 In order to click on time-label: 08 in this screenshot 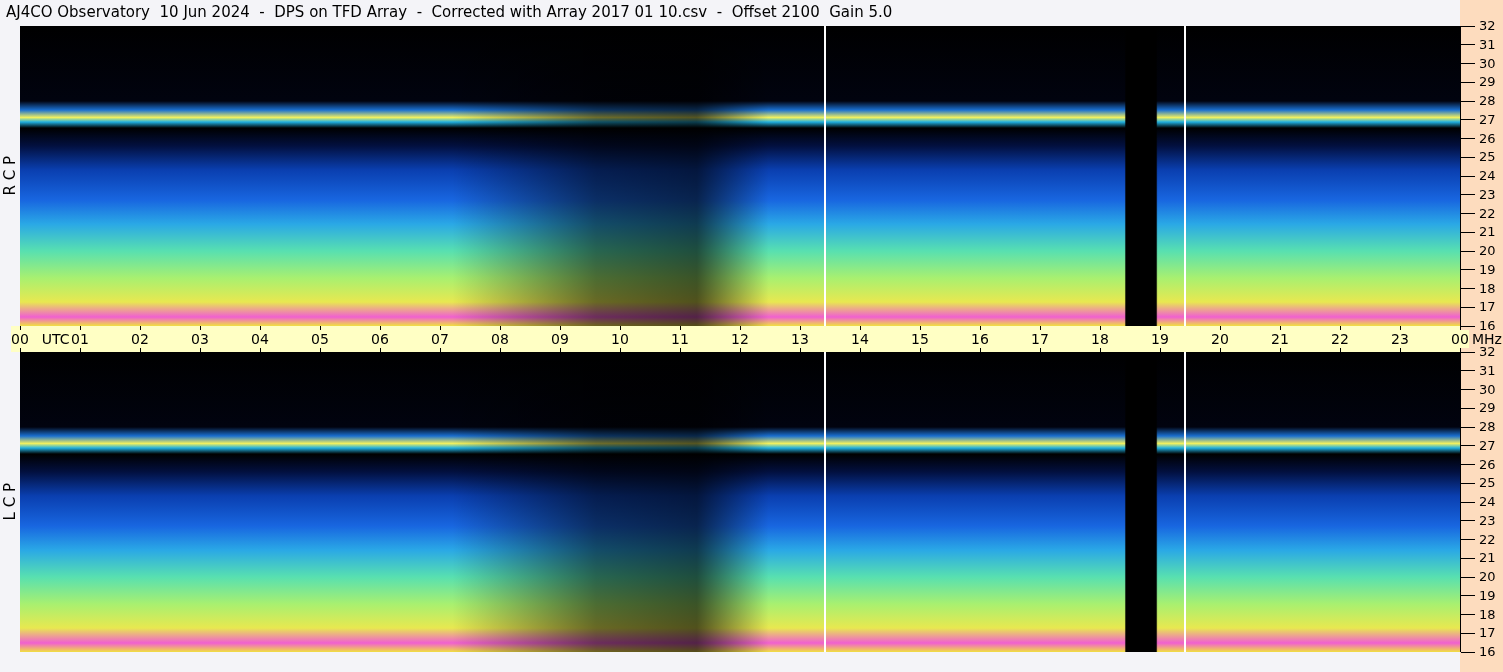, I will do `click(500, 339)`.